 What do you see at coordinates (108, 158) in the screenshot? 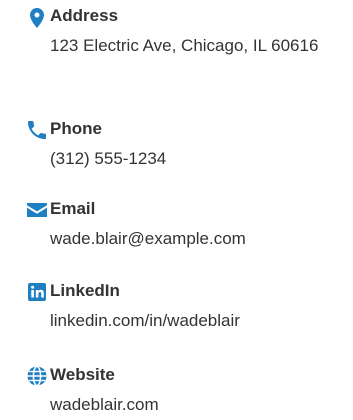
I see `phone-value: (312) 555-1234` at bounding box center [108, 158].